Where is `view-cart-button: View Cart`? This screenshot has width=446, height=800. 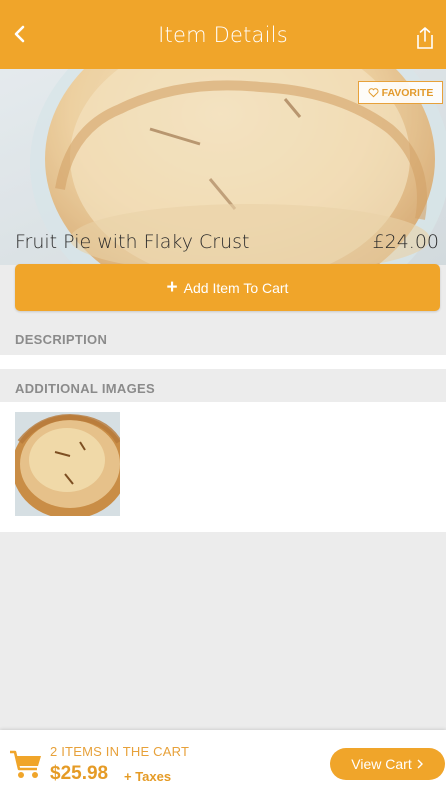
view-cart-button: View Cart is located at coordinates (387, 764).